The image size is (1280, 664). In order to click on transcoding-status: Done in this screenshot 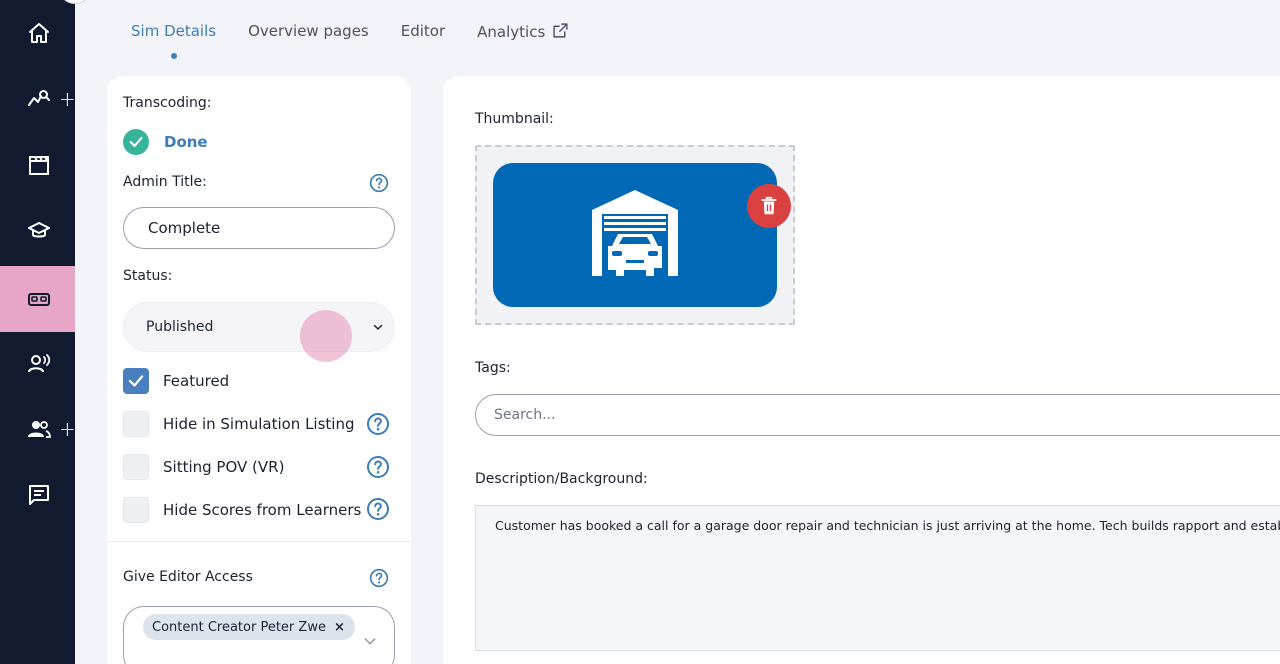, I will do `click(165, 142)`.